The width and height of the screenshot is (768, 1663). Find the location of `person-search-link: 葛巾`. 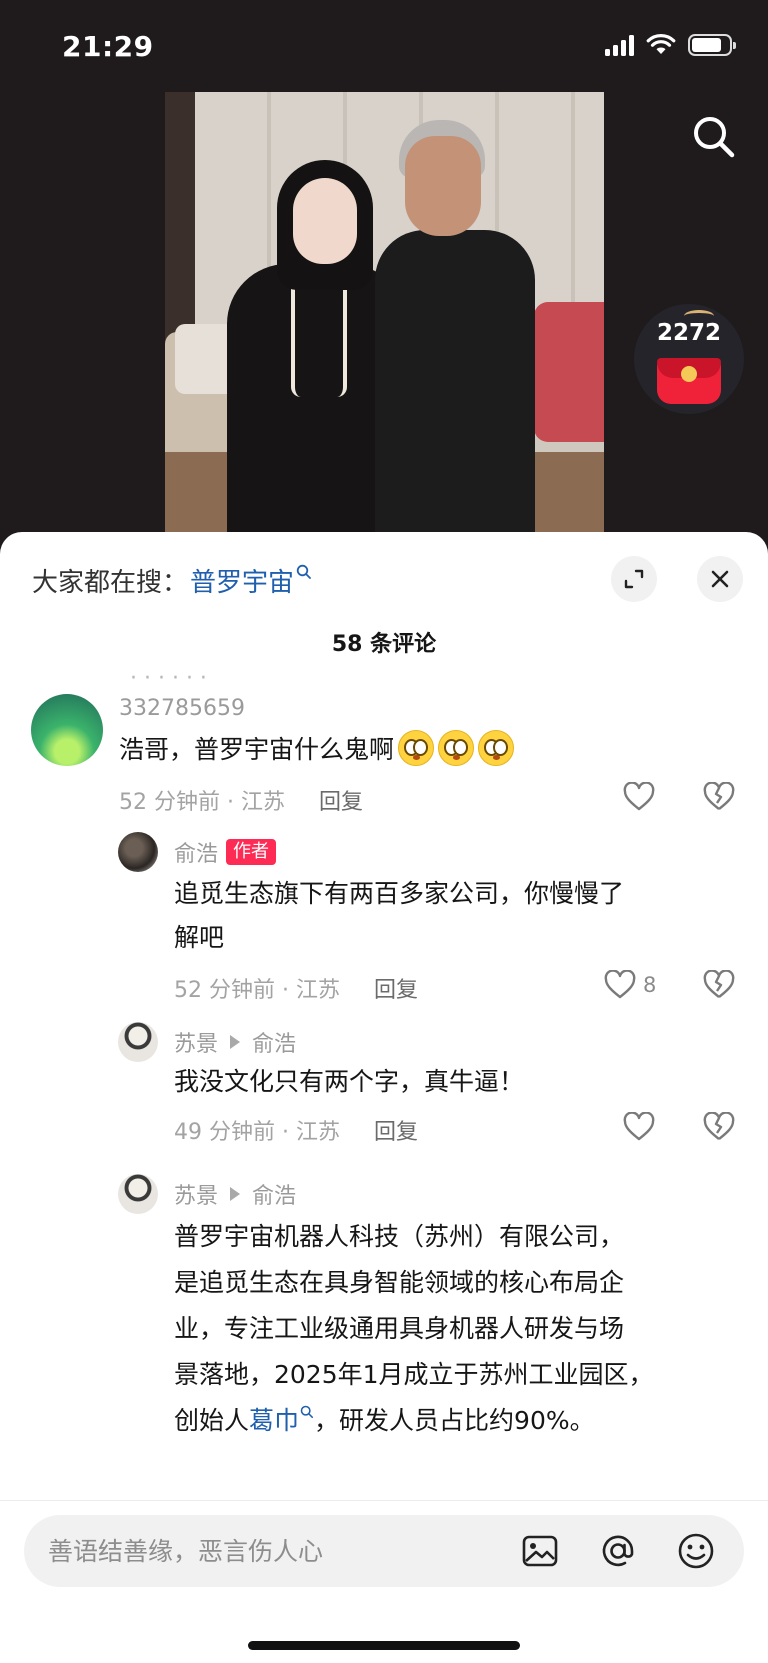

person-search-link: 葛巾 is located at coordinates (281, 1420).